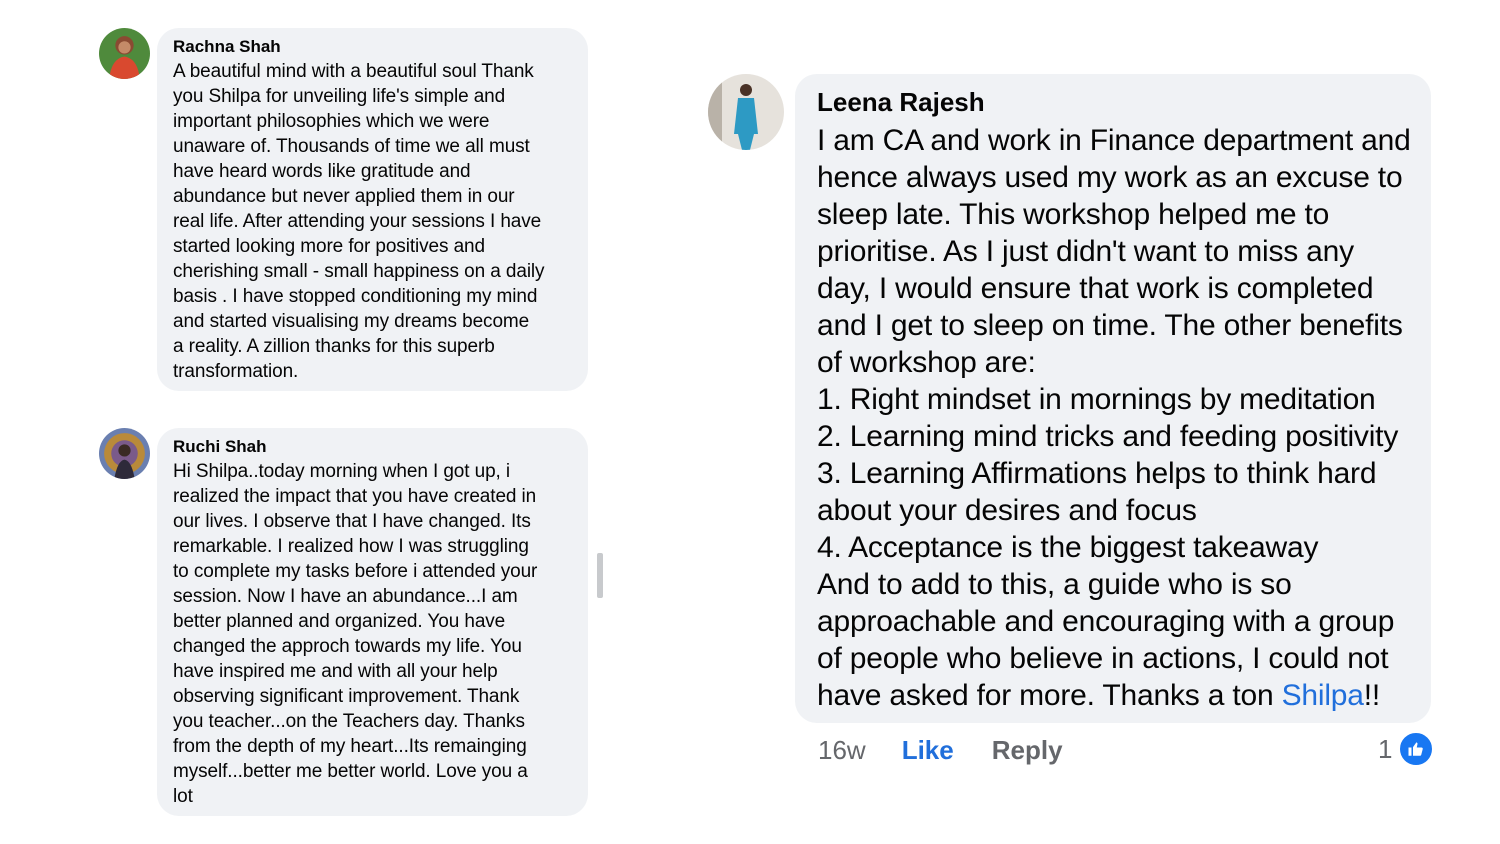  What do you see at coordinates (1416, 749) in the screenshot?
I see `thumbs-up-icon` at bounding box center [1416, 749].